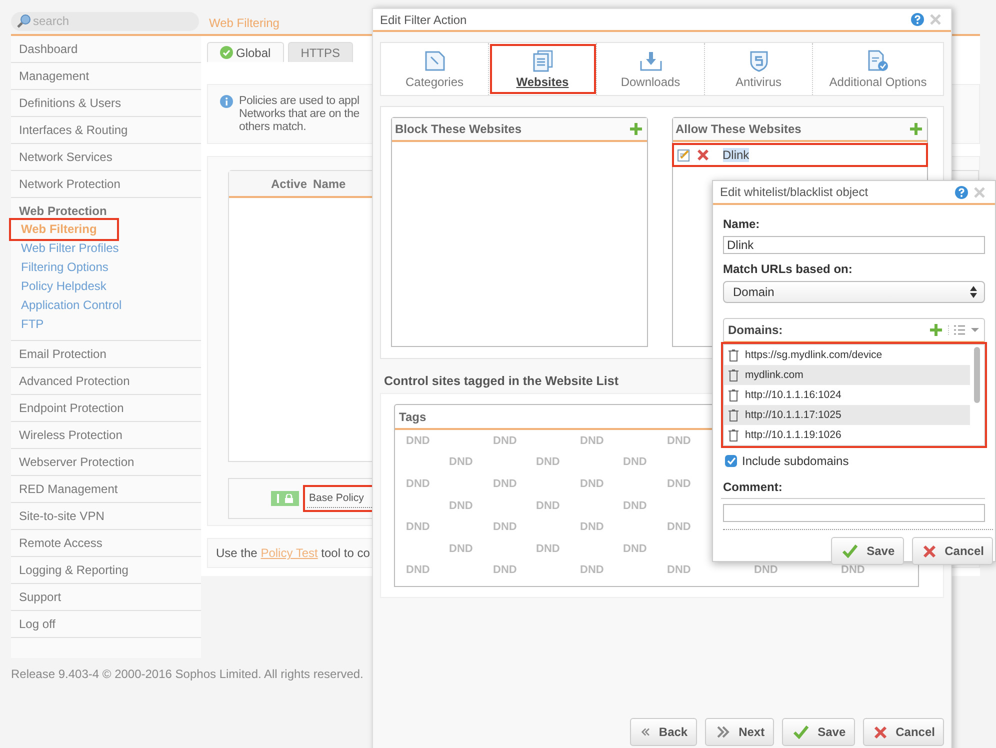 Image resolution: width=996 pixels, height=748 pixels. I want to click on domain-entry: http://10.1.1.16:1024, so click(793, 395).